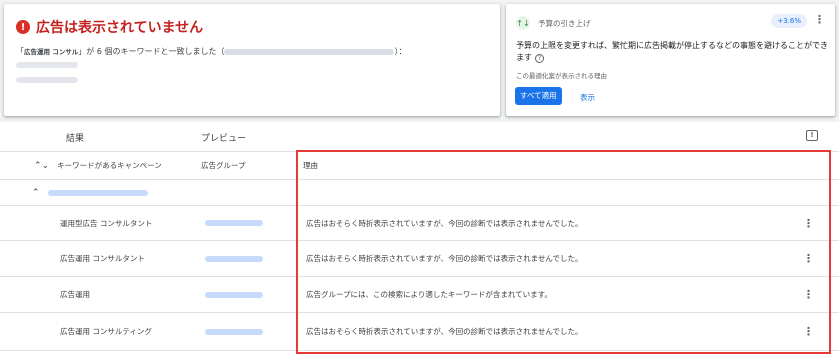 Image resolution: width=839 pixels, height=361 pixels. I want to click on feedback-icon: !, so click(812, 135).